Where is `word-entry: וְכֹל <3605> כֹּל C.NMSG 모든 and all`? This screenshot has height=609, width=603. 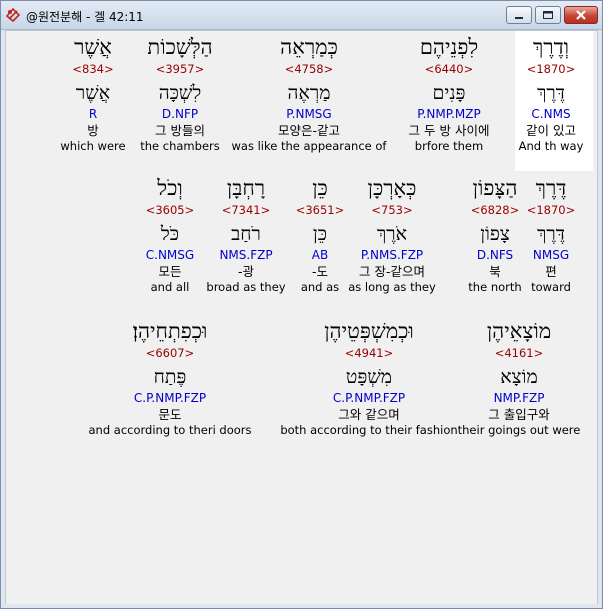
word-entry: וְכֹל <3605> כֹּל C.NMSG 모든 and all is located at coordinates (170, 235).